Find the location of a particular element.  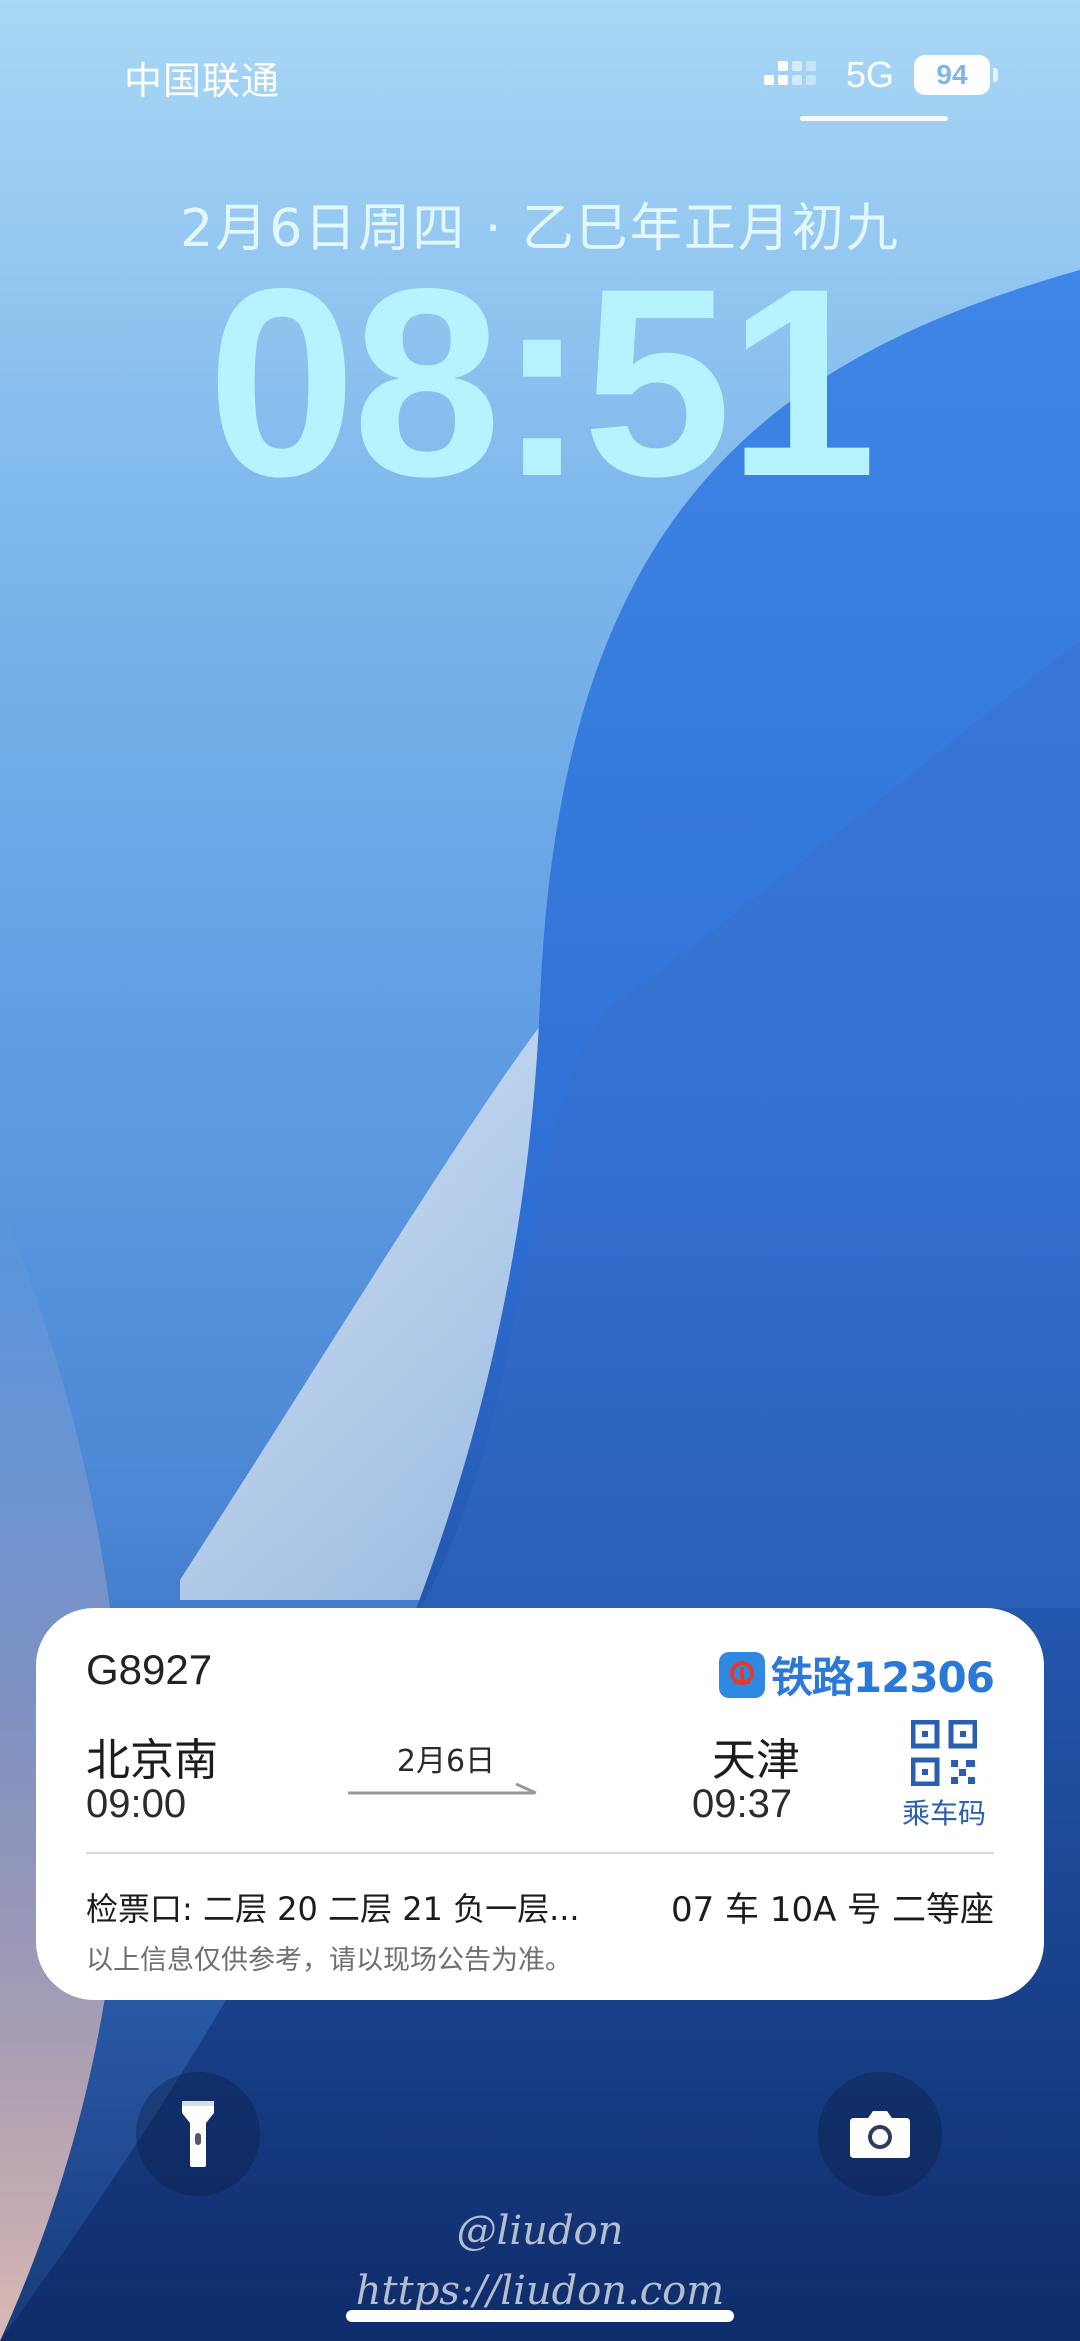

arrival-time: 09:37 is located at coordinates (742, 1804).